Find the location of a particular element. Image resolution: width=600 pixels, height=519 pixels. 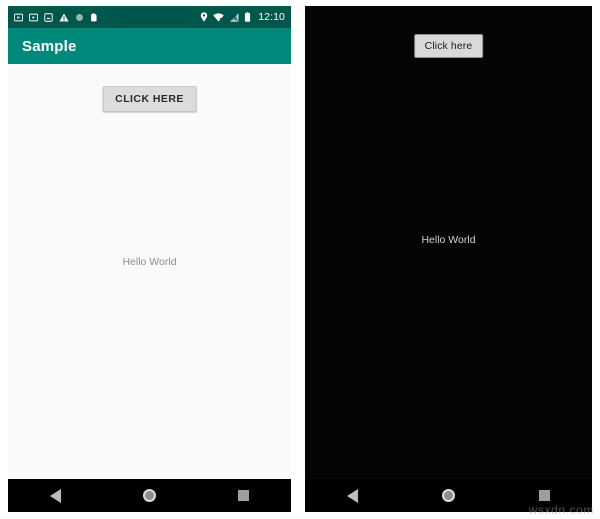

navigation-bar is located at coordinates (149, 495).